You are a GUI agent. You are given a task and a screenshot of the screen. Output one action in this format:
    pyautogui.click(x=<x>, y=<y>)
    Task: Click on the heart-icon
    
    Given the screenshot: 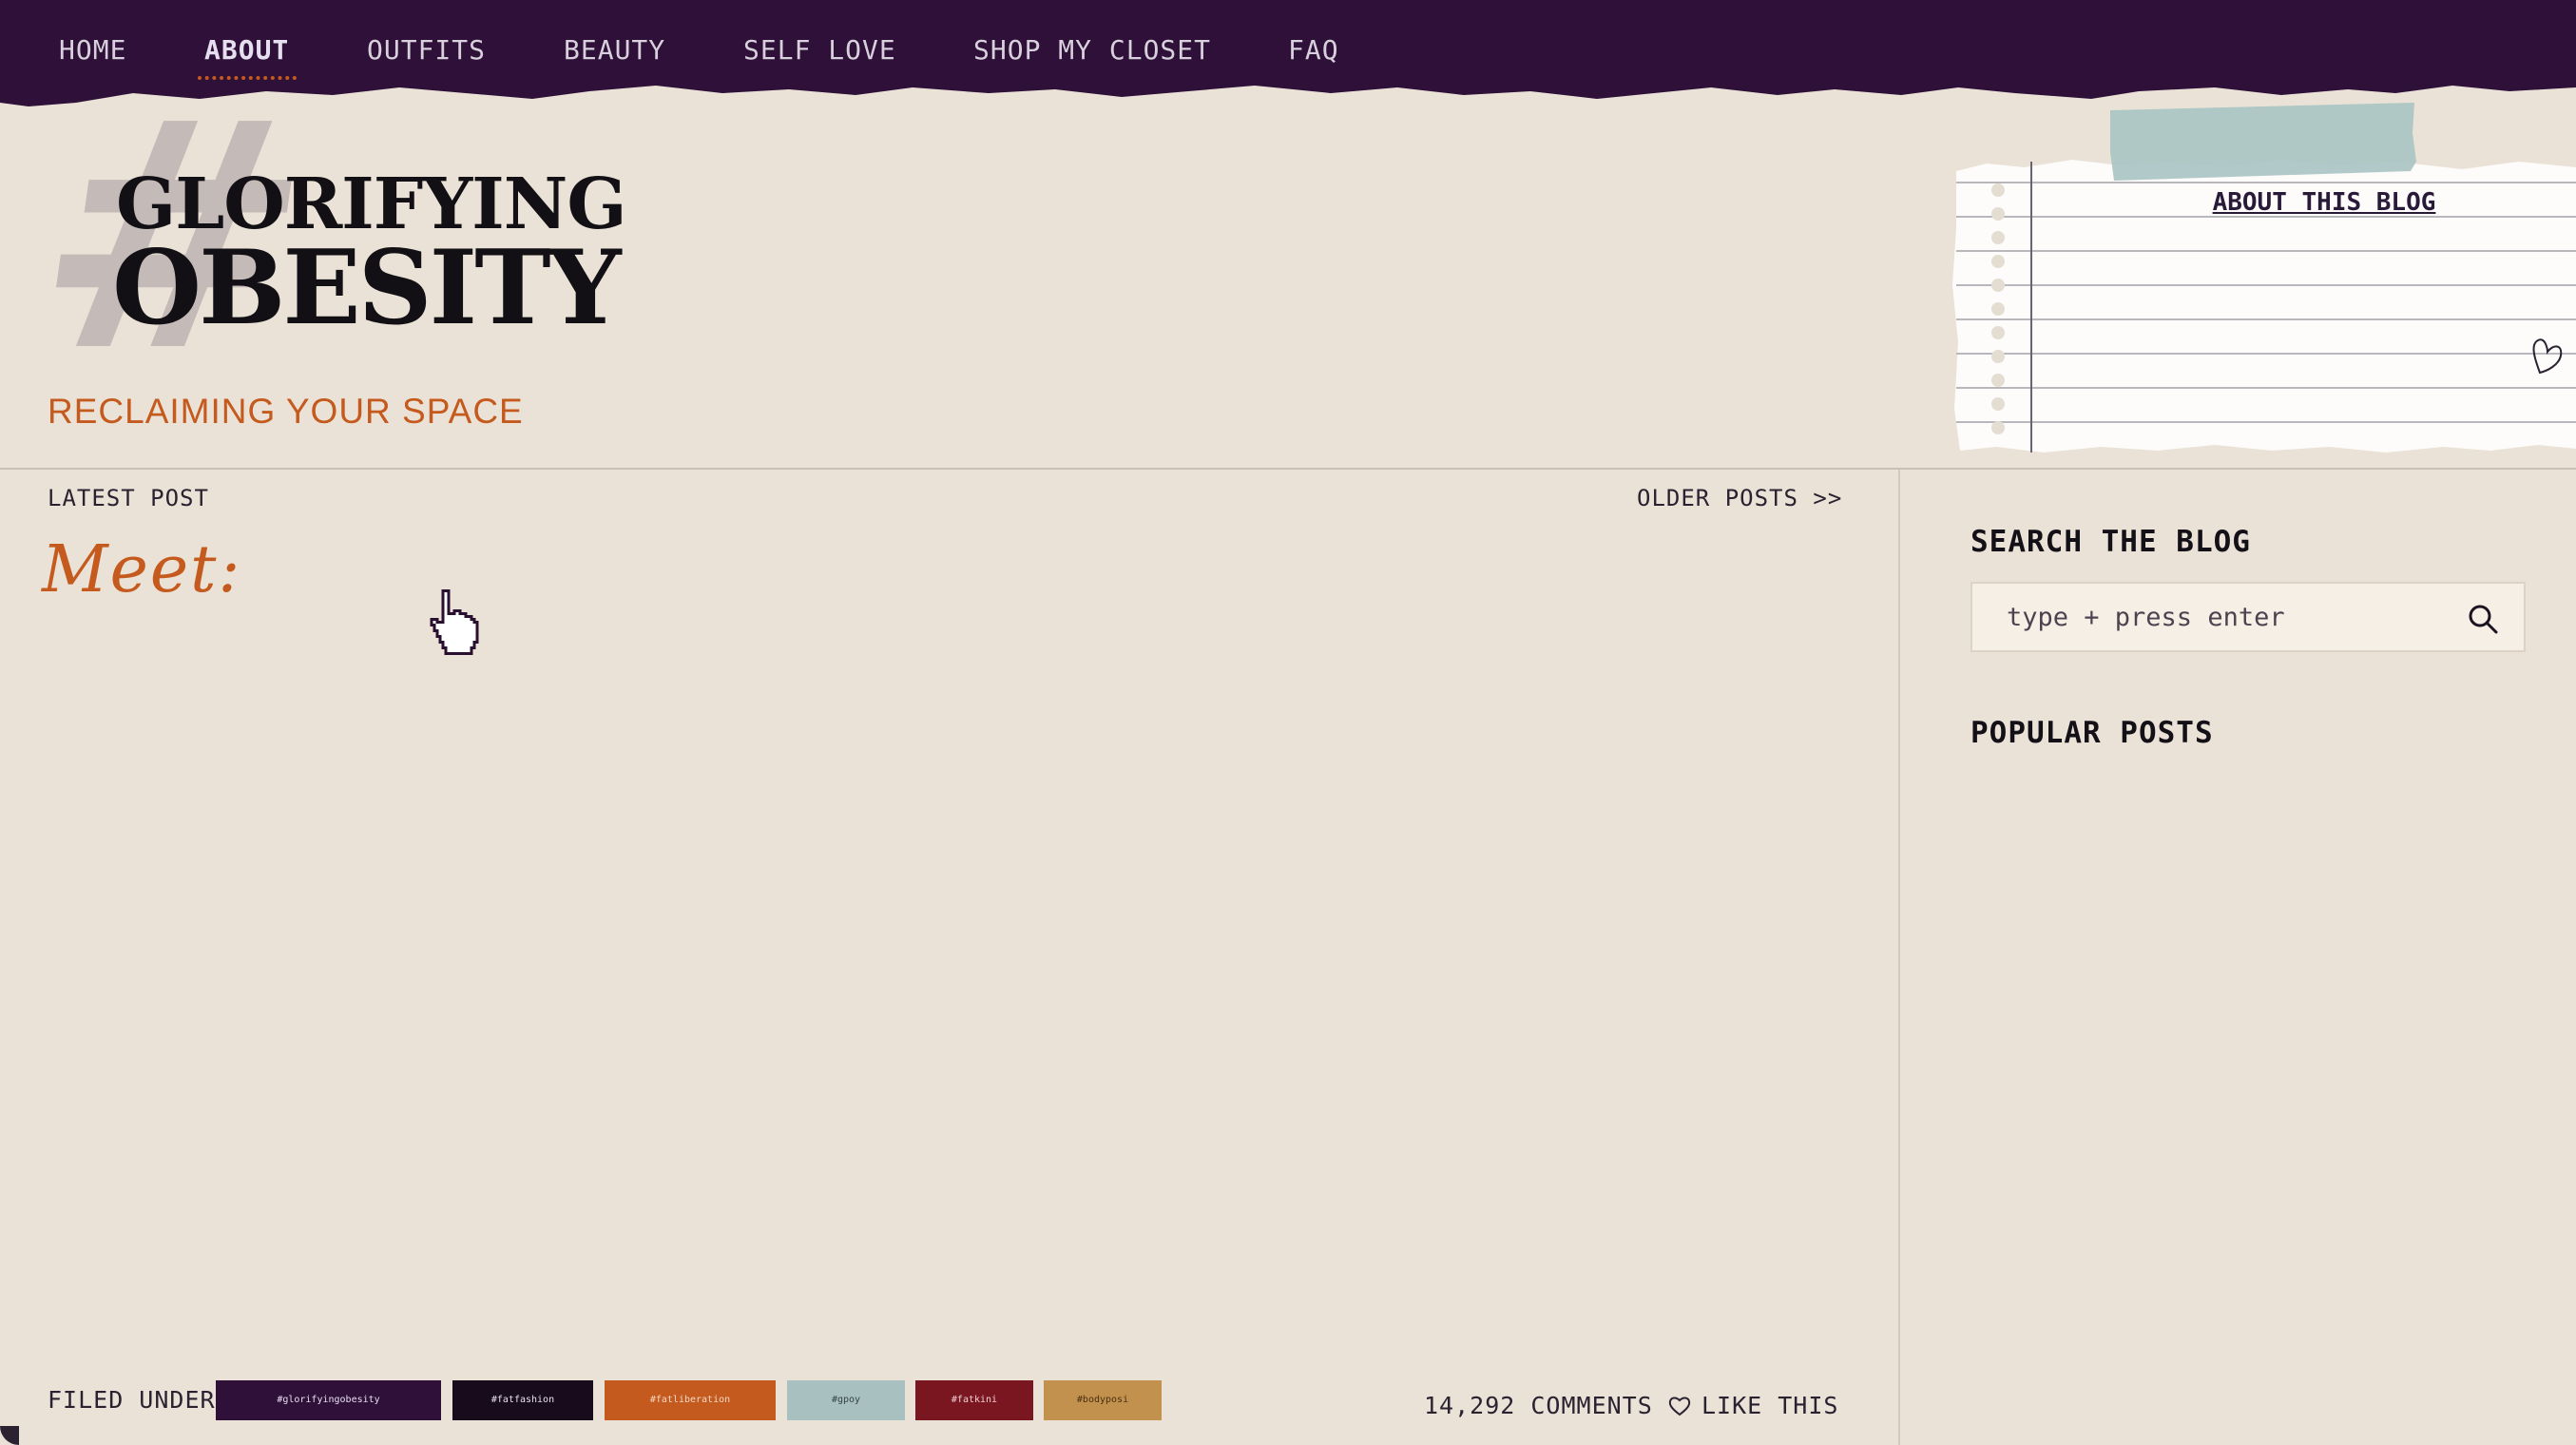 What is the action you would take?
    pyautogui.click(x=1679, y=1406)
    